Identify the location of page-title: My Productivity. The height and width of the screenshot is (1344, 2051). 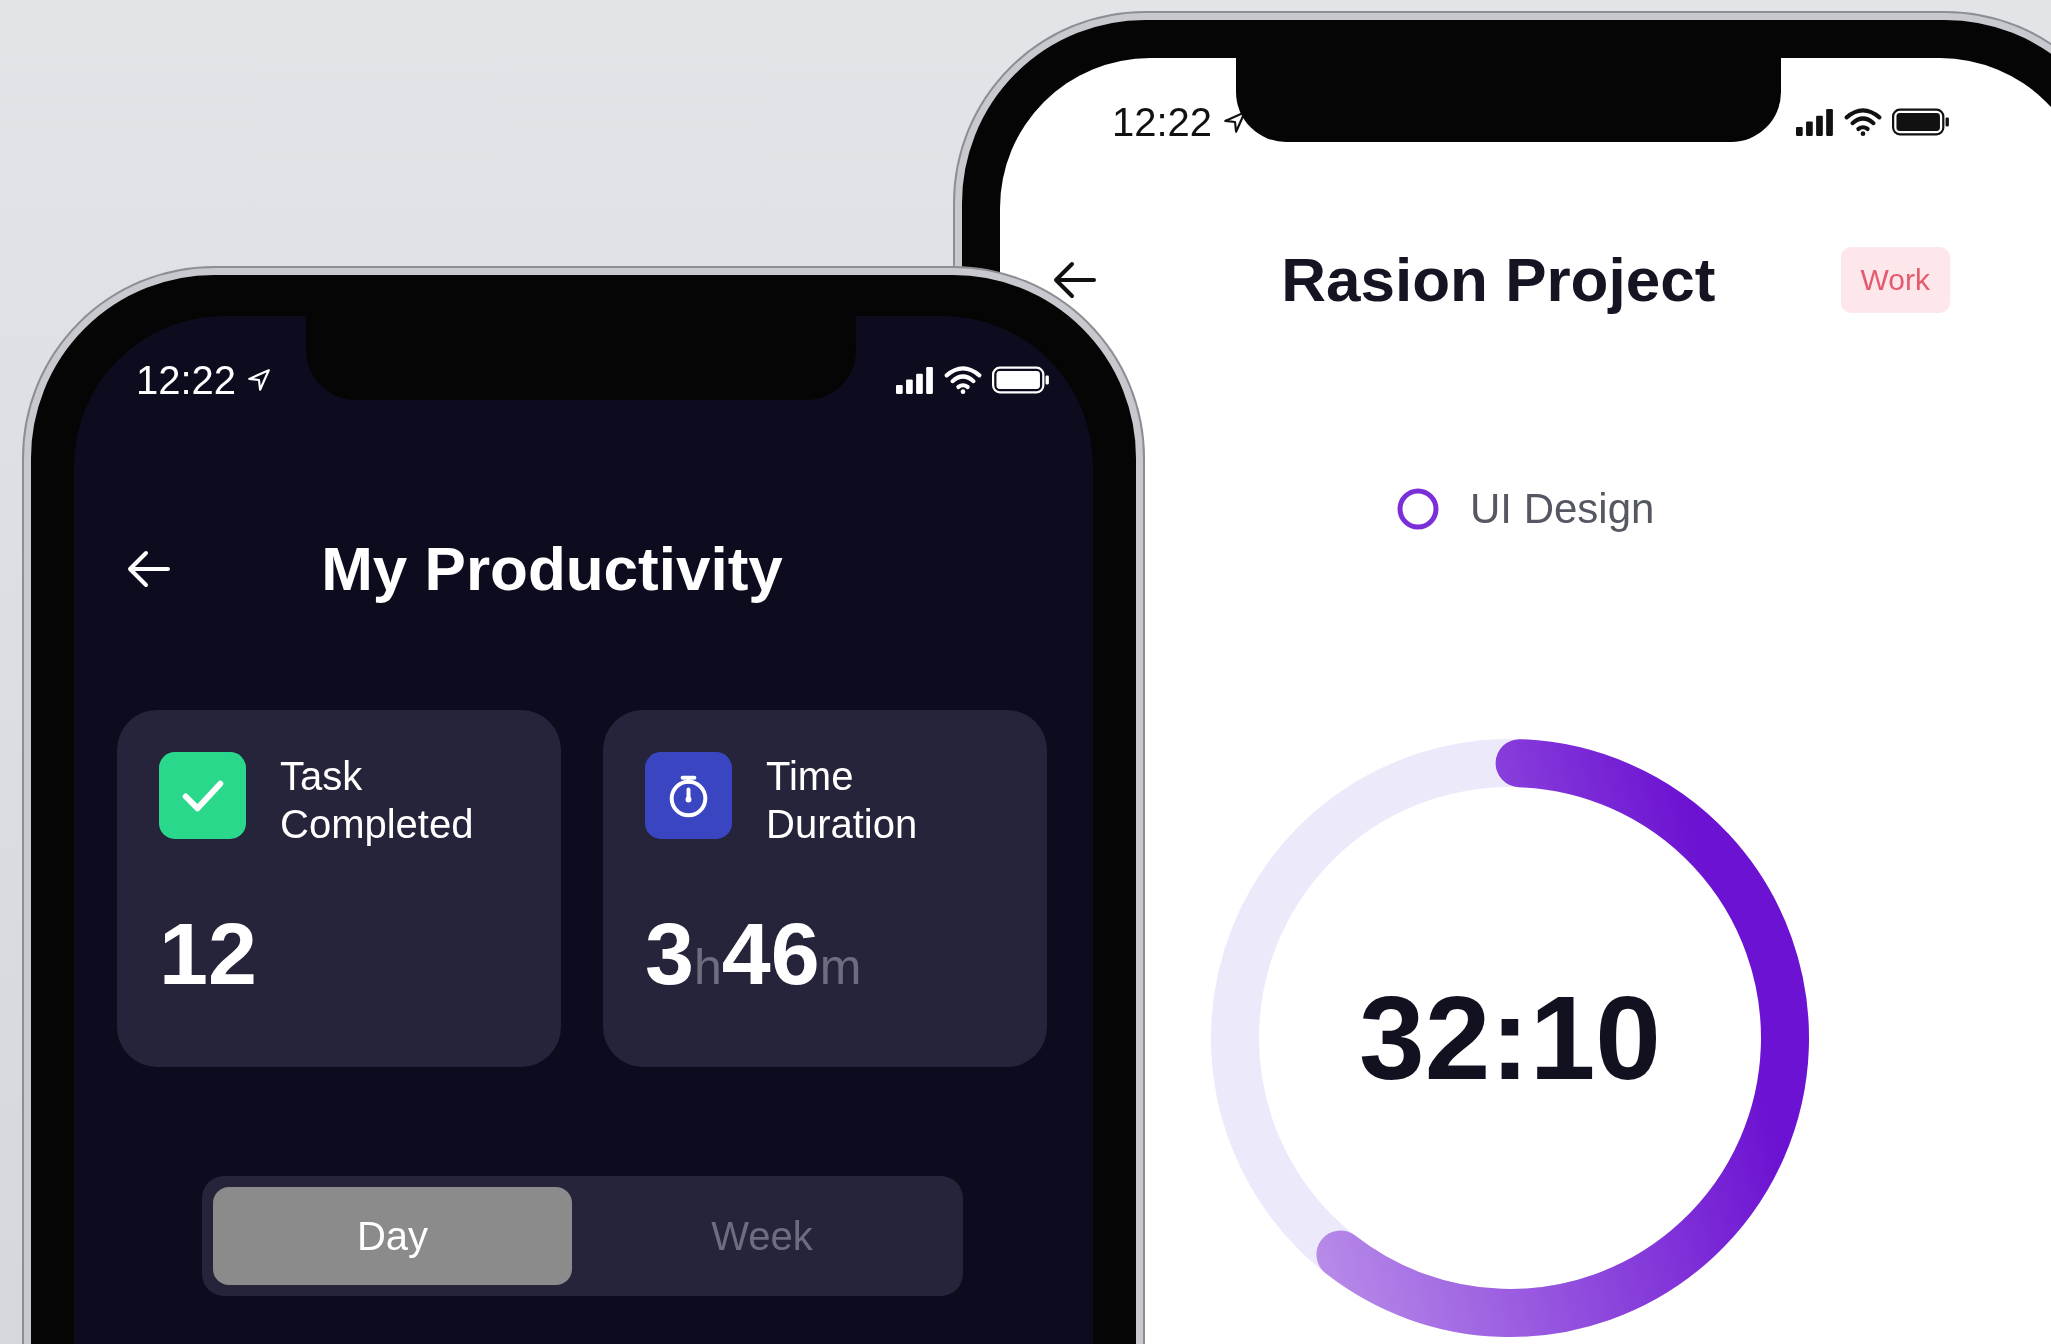
(552, 568).